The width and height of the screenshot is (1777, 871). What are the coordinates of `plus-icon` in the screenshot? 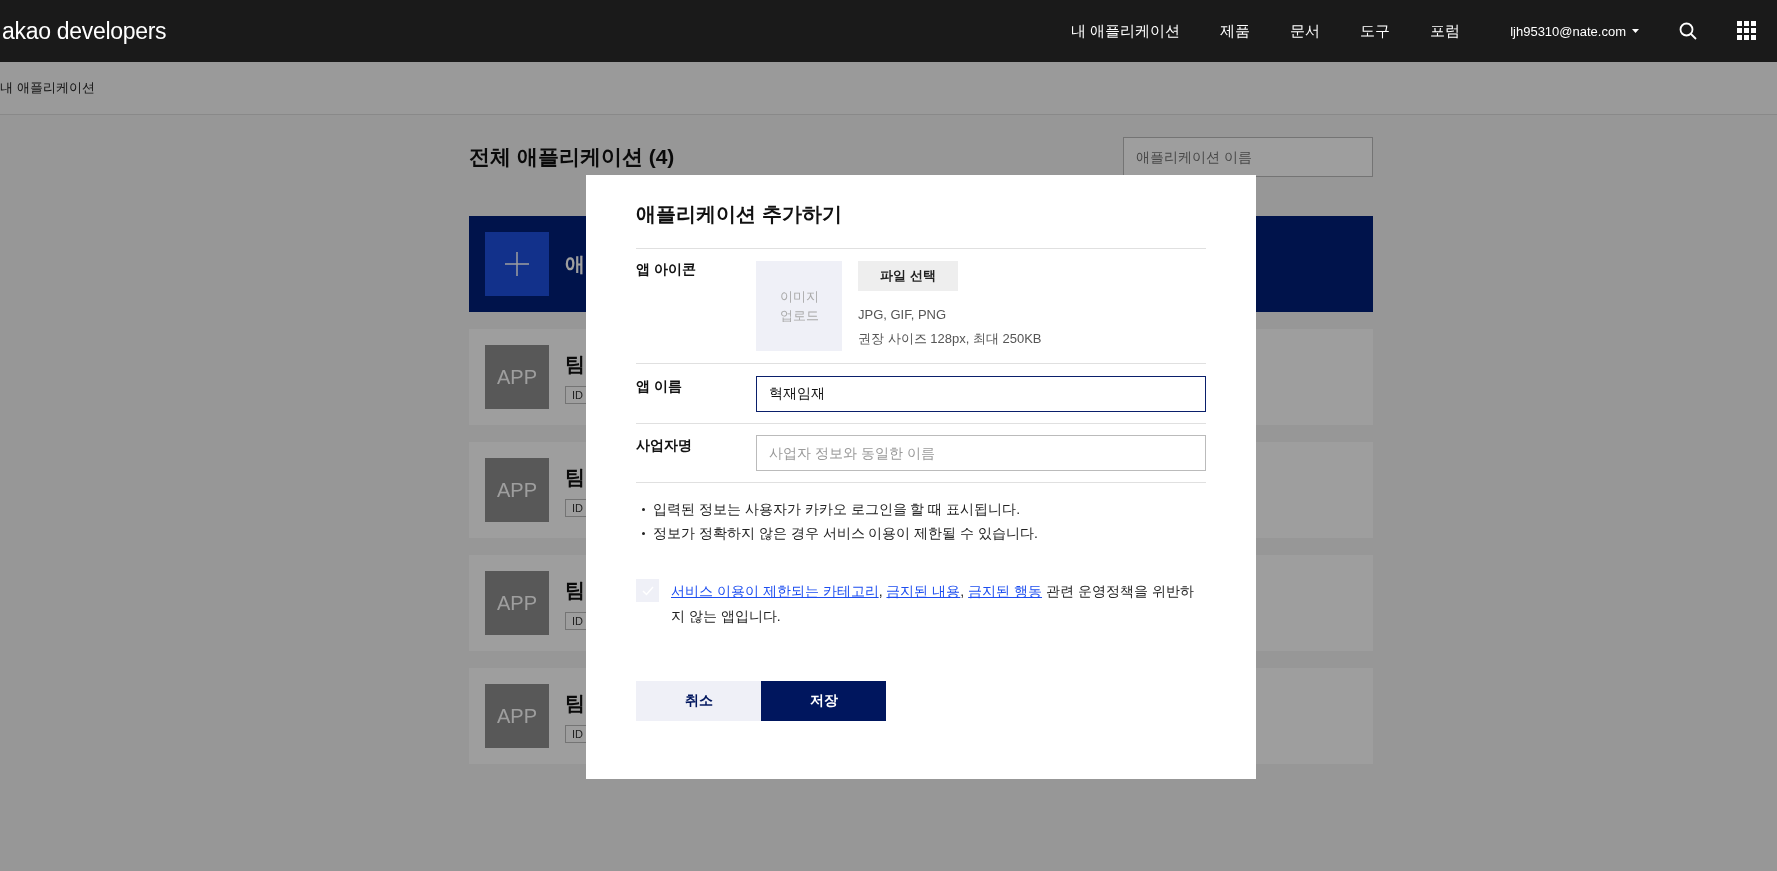 It's located at (517, 264).